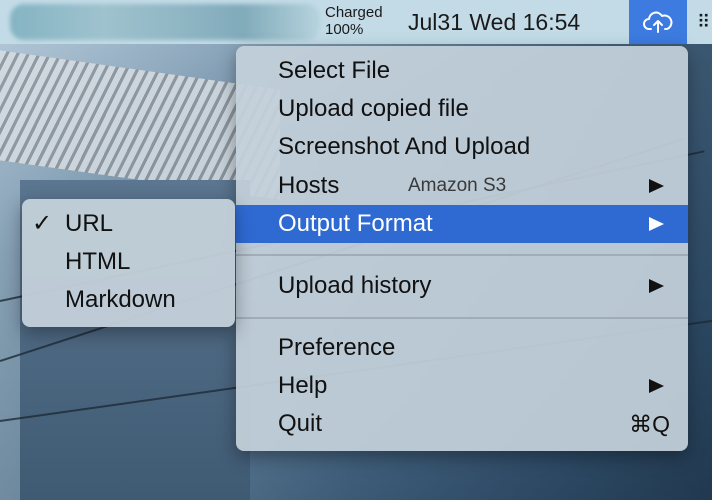  Describe the element at coordinates (457, 185) in the screenshot. I see `menu-item-detail: Amazon S3` at that location.